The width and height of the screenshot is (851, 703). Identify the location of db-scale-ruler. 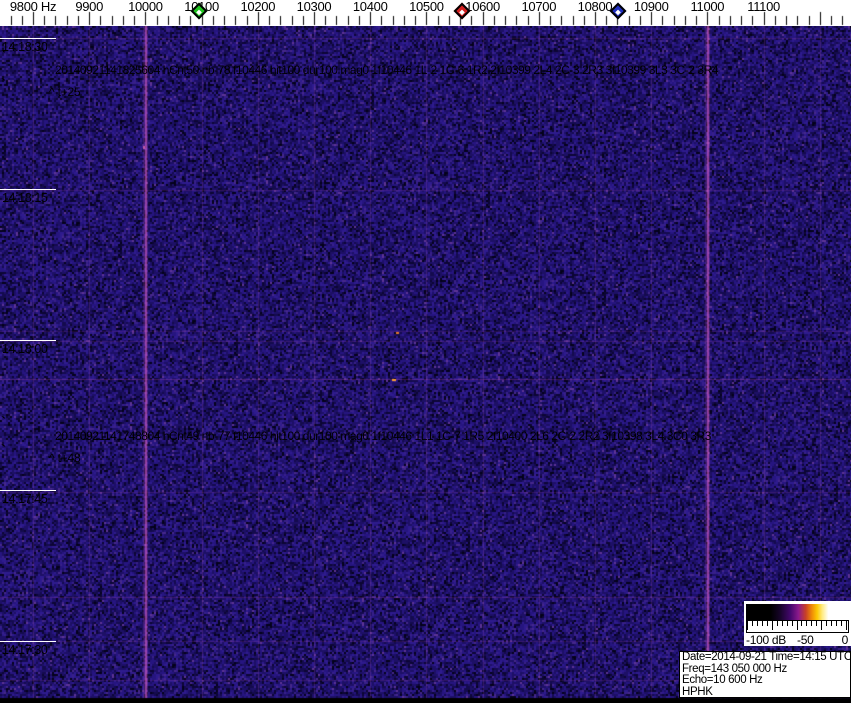
(797, 626).